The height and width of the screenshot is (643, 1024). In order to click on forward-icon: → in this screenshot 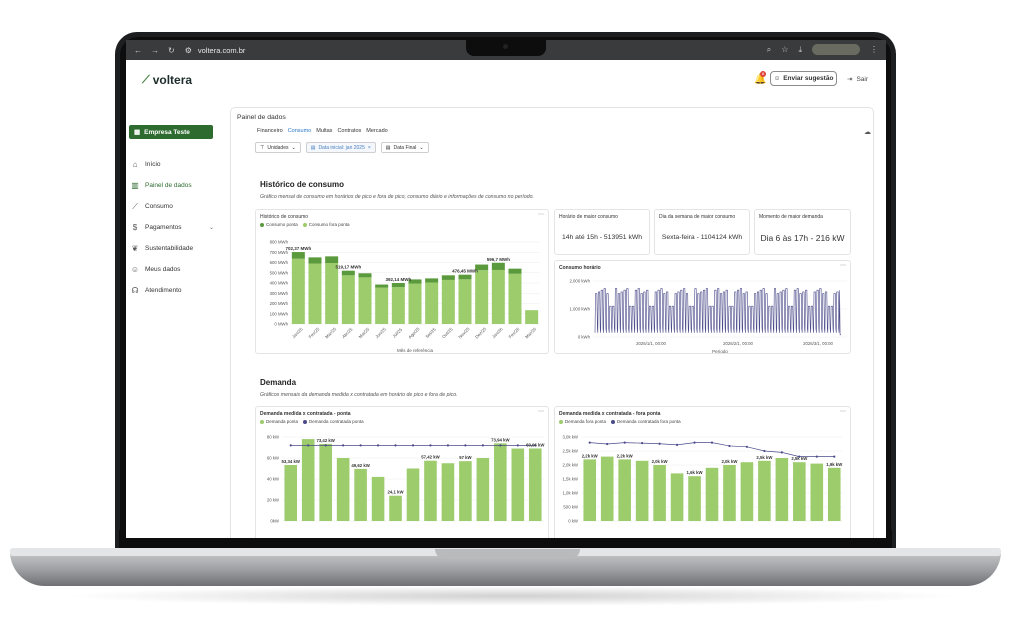, I will do `click(155, 50)`.